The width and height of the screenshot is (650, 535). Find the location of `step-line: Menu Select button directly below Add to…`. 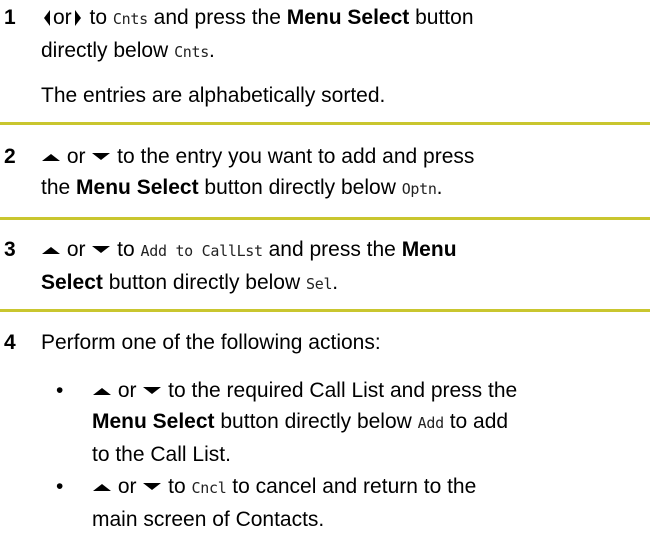

step-line: Menu Select button directly below Add to… is located at coordinates (367, 422).